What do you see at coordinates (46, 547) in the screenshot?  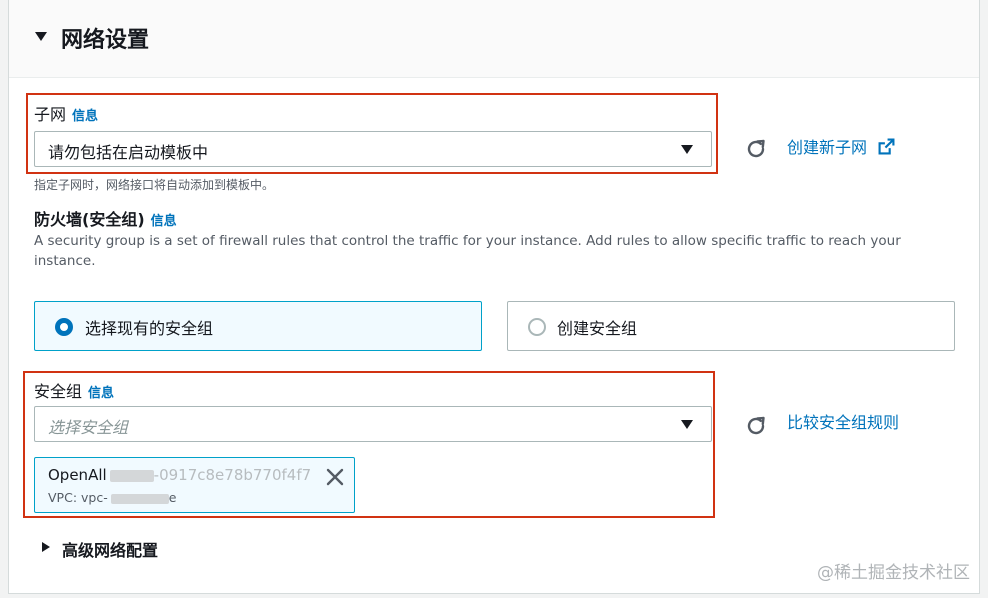 I see `caret-right-icon` at bounding box center [46, 547].